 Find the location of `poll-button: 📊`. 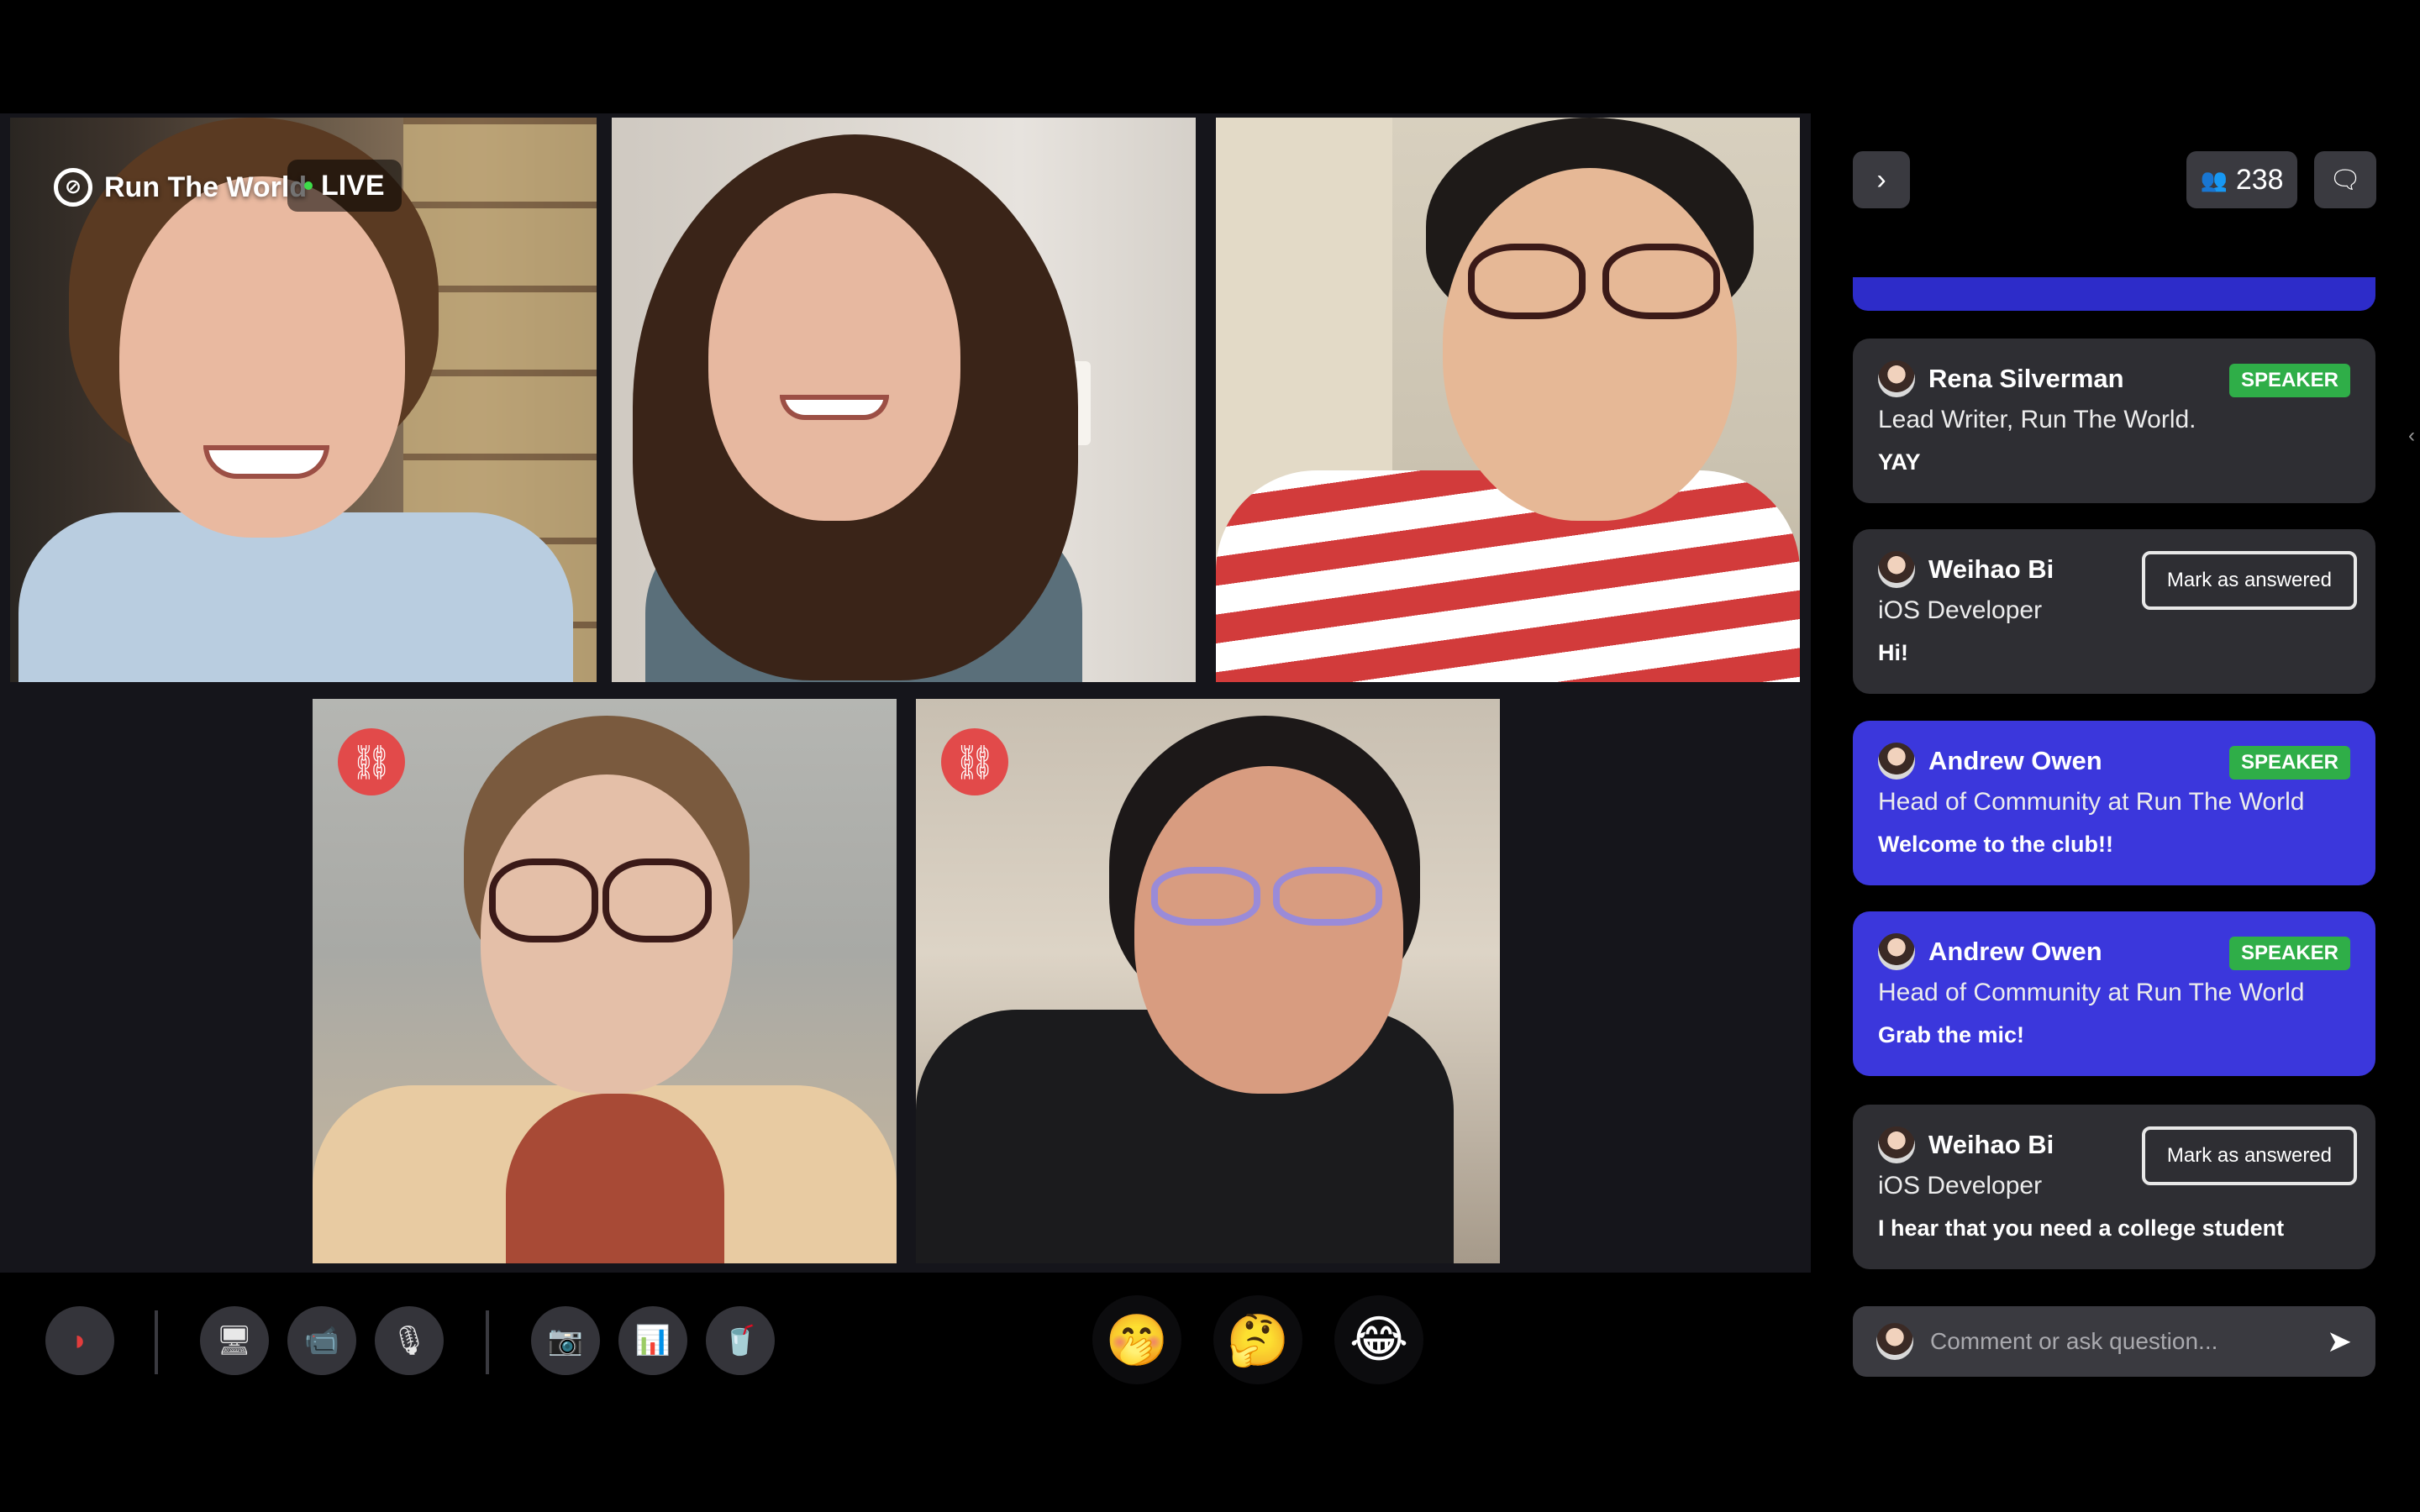

poll-button: 📊 is located at coordinates (652, 1340).